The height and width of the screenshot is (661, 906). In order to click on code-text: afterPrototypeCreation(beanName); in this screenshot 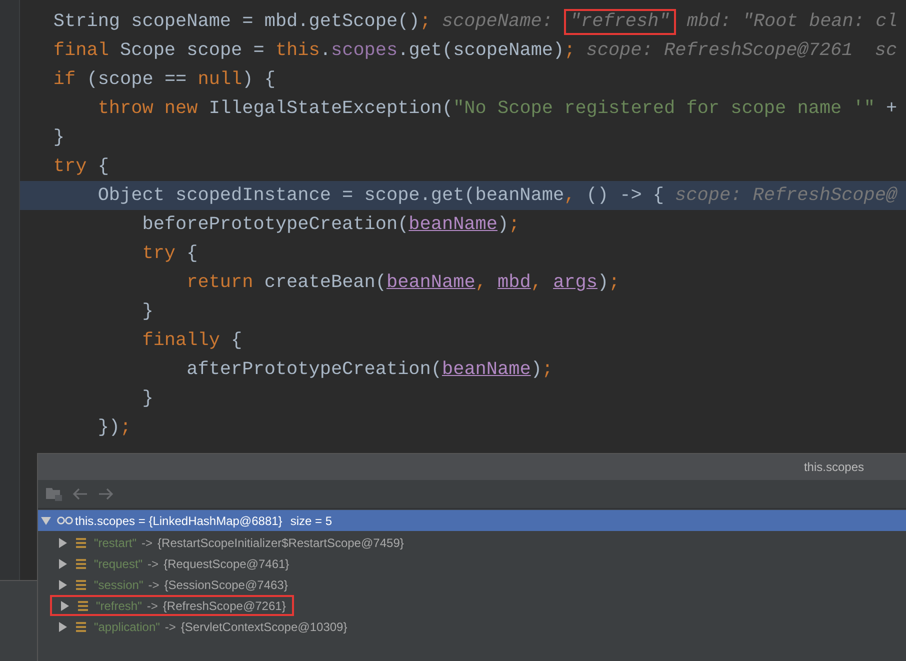, I will do `click(370, 370)`.